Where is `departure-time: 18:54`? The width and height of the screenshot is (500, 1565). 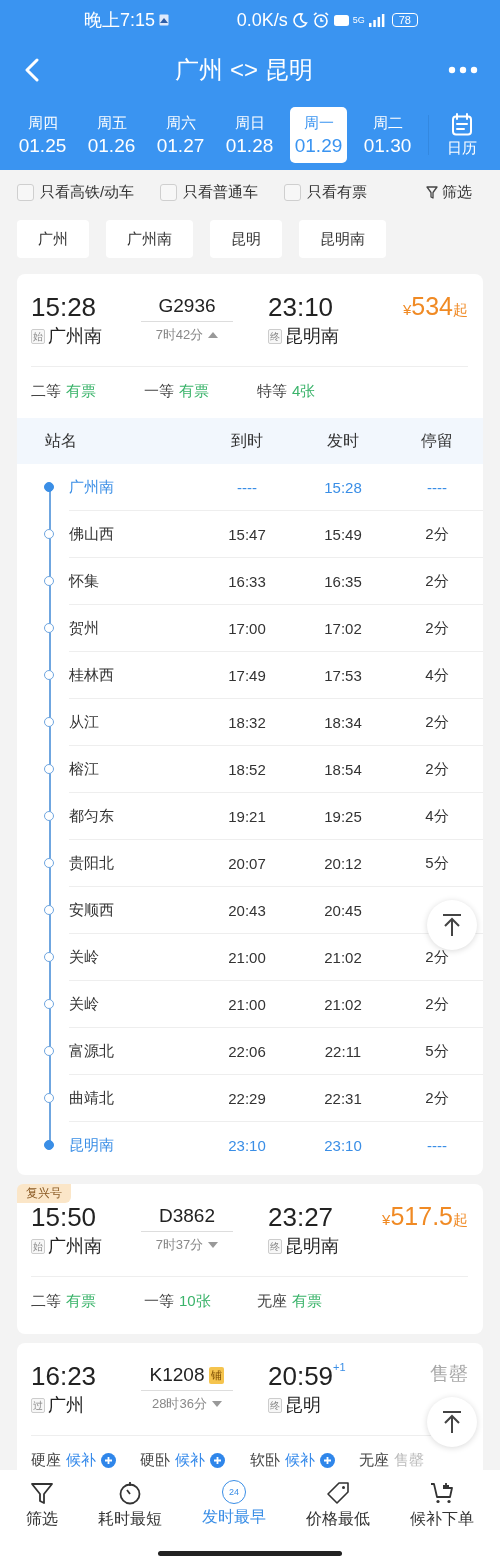 departure-time: 18:54 is located at coordinates (343, 769).